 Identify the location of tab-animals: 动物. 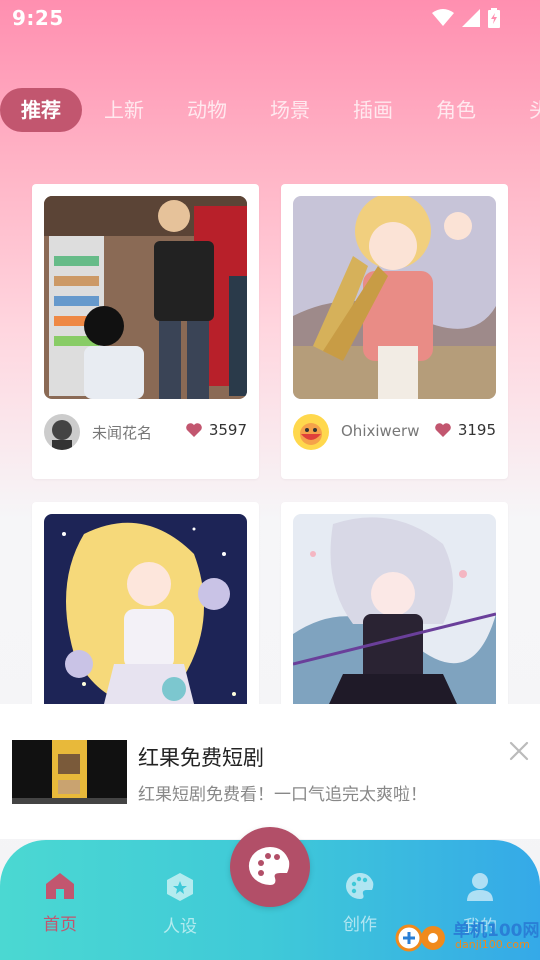
(207, 110).